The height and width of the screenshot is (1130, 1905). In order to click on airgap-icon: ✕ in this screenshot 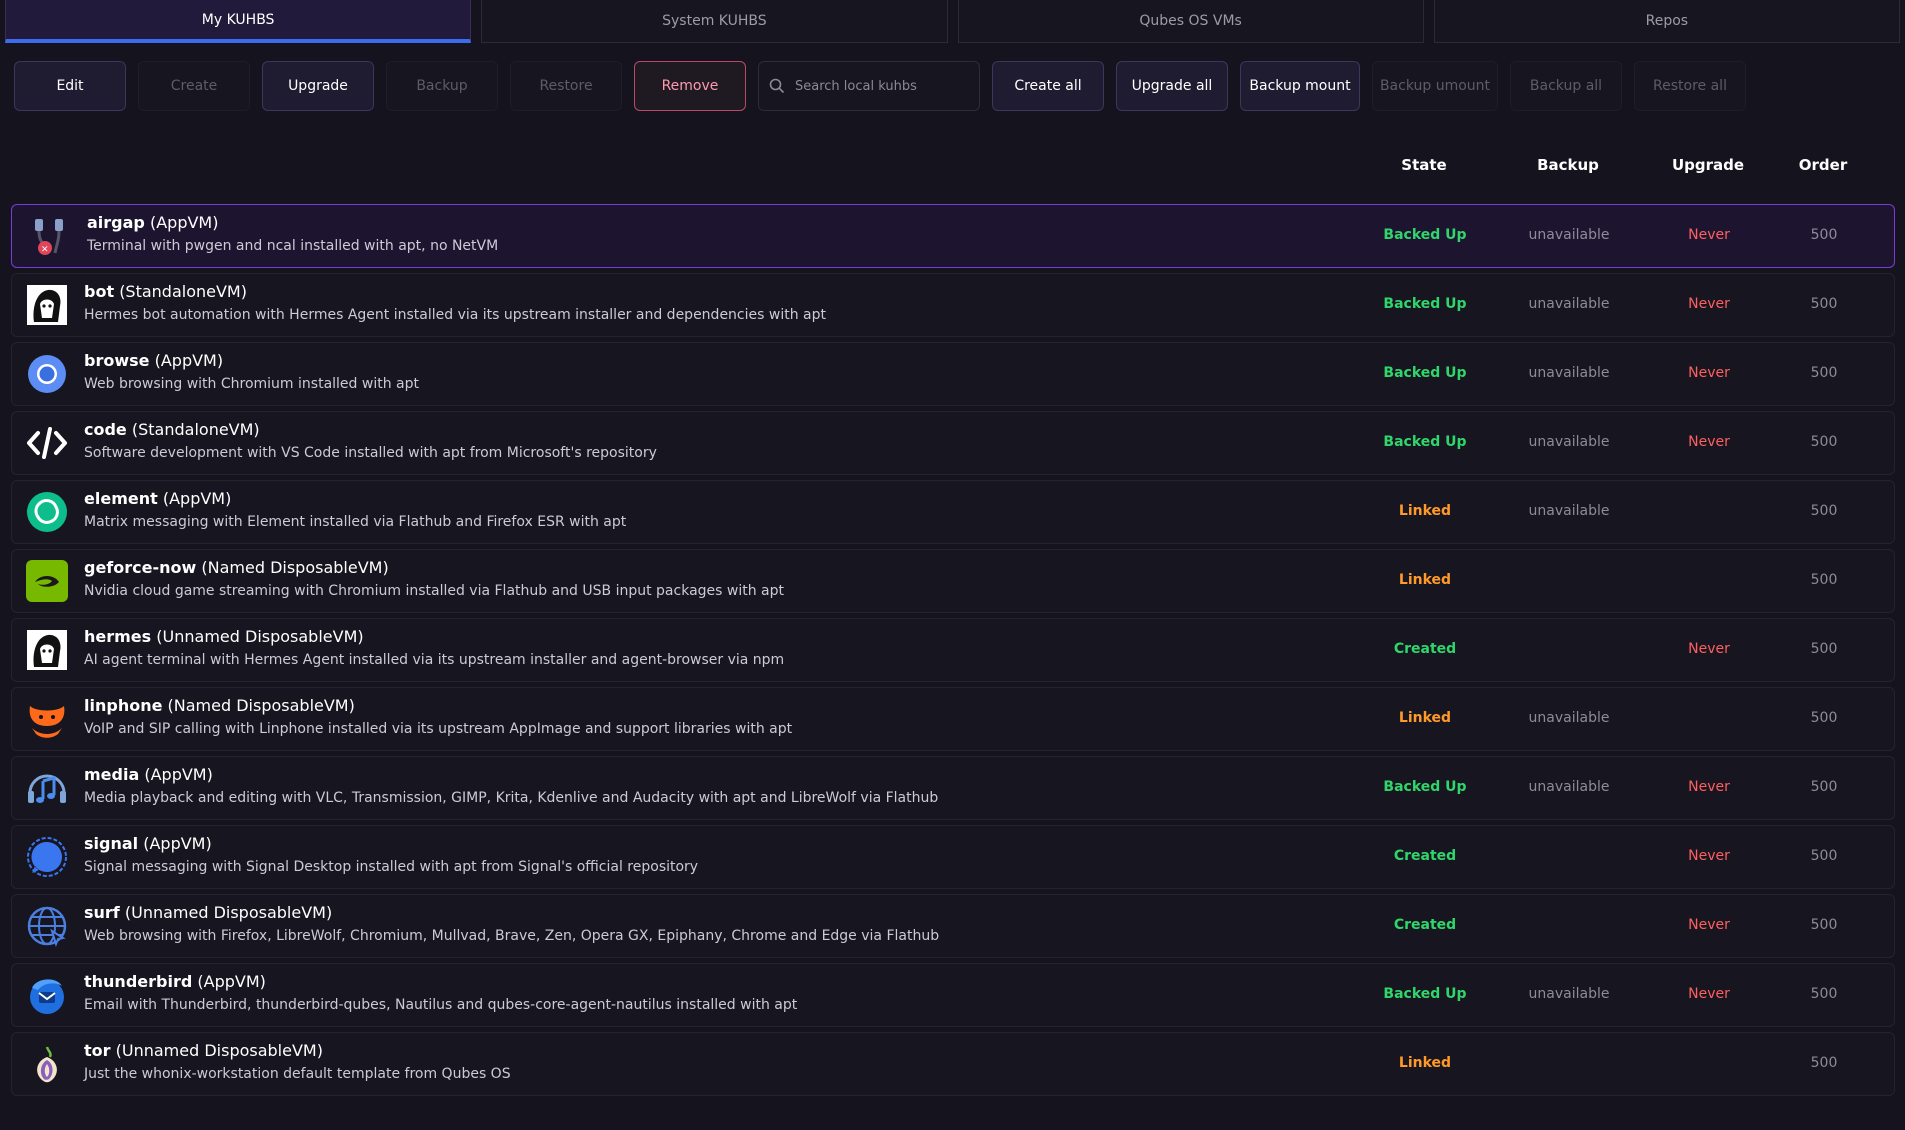, I will do `click(49, 237)`.